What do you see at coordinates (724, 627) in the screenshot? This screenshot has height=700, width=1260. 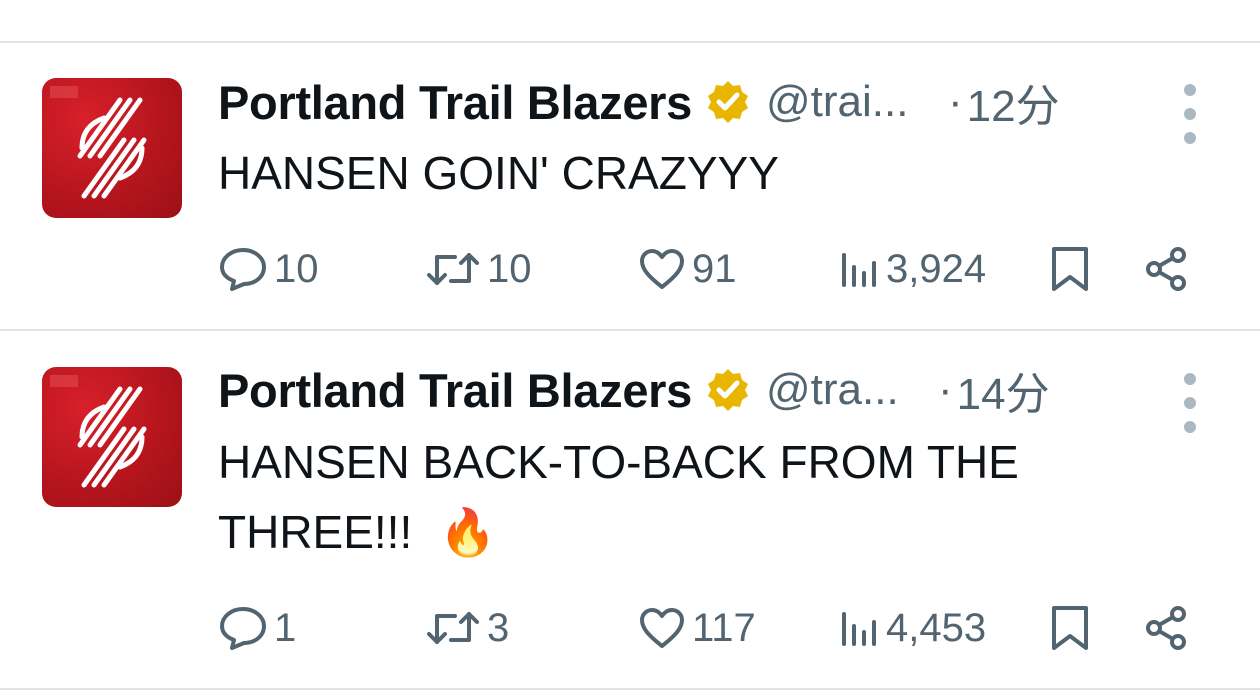 I see `like-count: 117` at bounding box center [724, 627].